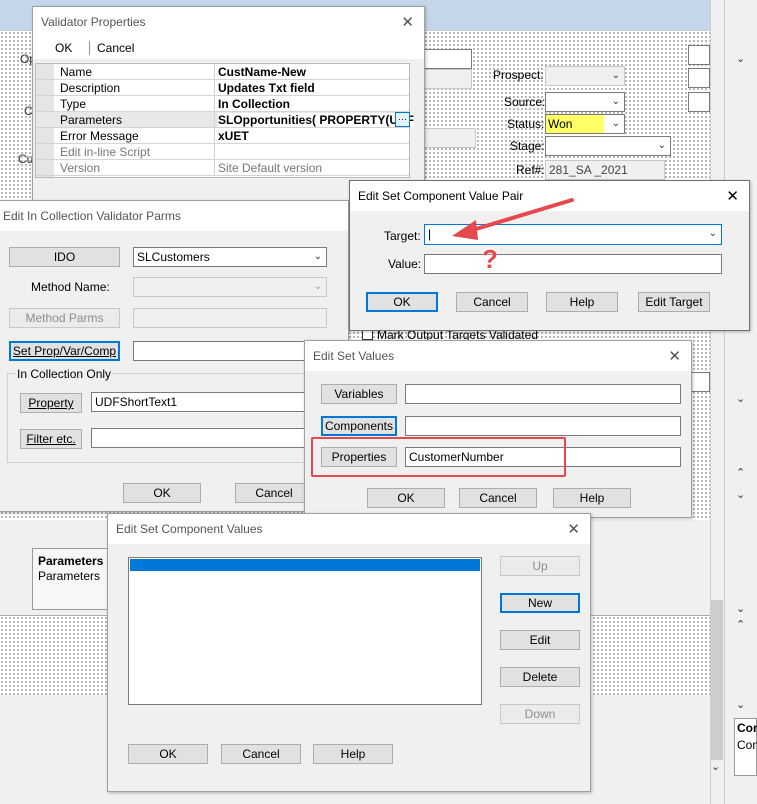 This screenshot has width=757, height=804. What do you see at coordinates (316, 120) in the screenshot?
I see `grid-value: SLOpportunities( PROPERTY(UDF` at bounding box center [316, 120].